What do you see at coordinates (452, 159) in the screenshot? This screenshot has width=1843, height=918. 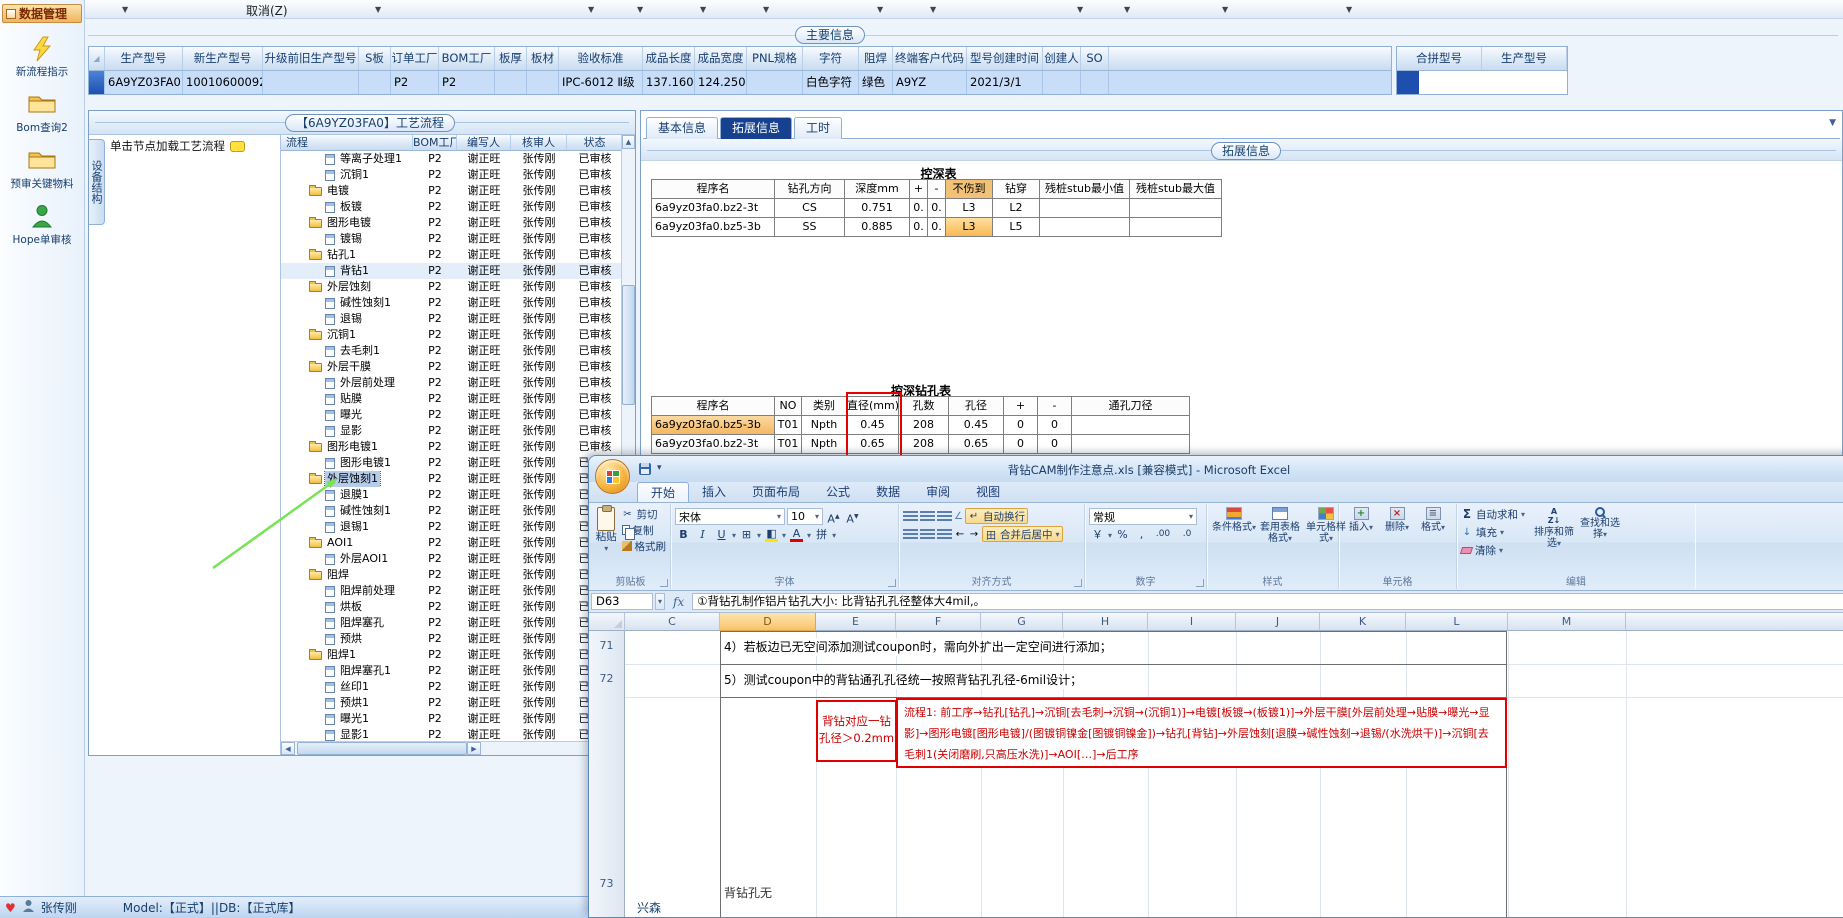 I see `tree-row: 等离子处理1 P2 谢正旺 张传刚 已审核` at bounding box center [452, 159].